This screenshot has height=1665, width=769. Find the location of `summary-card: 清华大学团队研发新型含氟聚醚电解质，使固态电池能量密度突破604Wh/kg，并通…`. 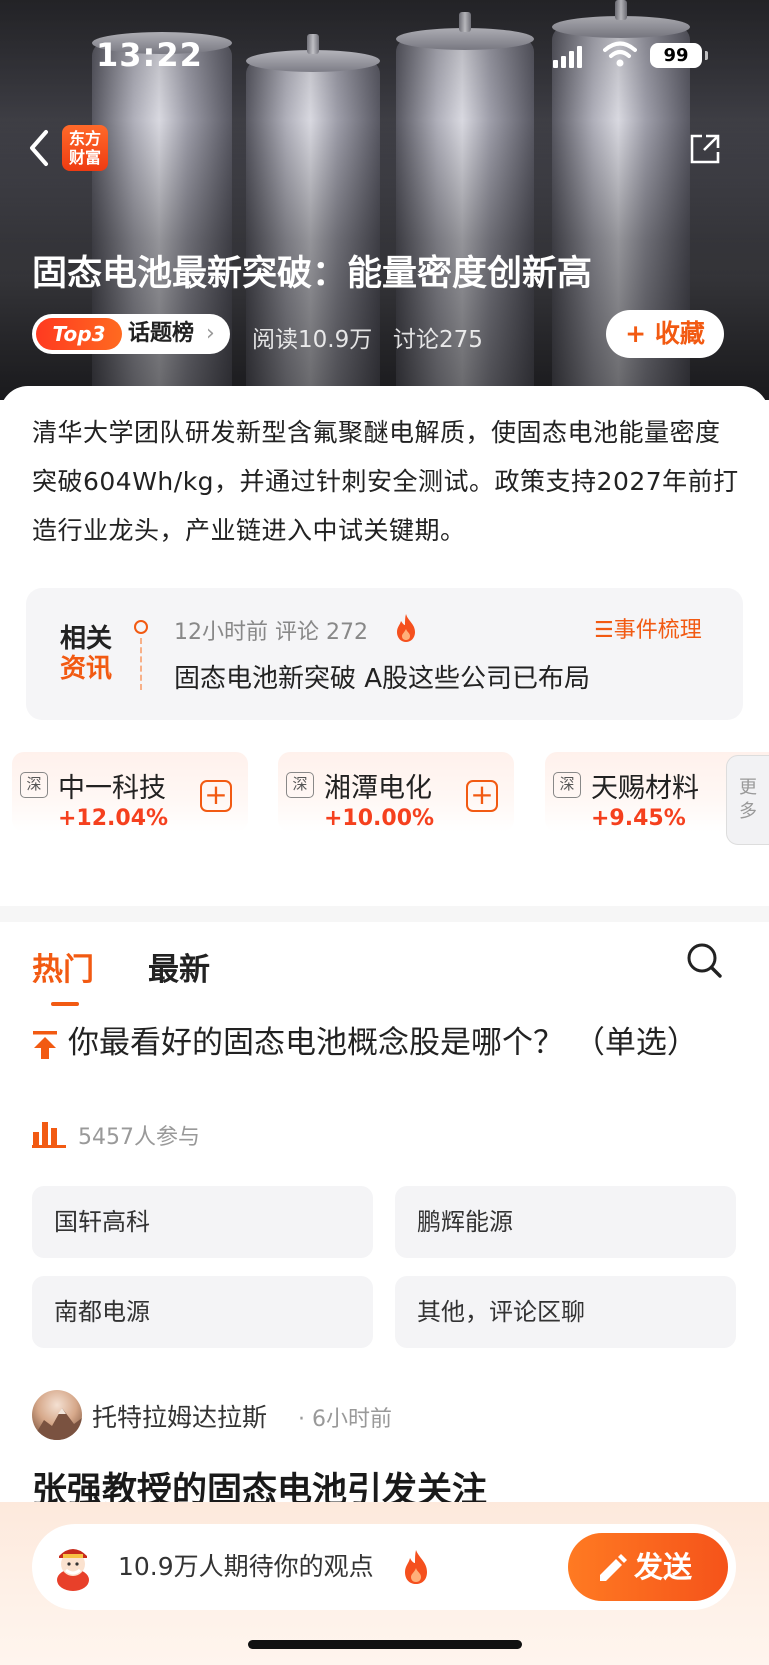

summary-card: 清华大学团队研发新型含氟聚醚电解质，使固态电池能量密度突破604Wh/kg，并通… is located at coordinates (384, 476).